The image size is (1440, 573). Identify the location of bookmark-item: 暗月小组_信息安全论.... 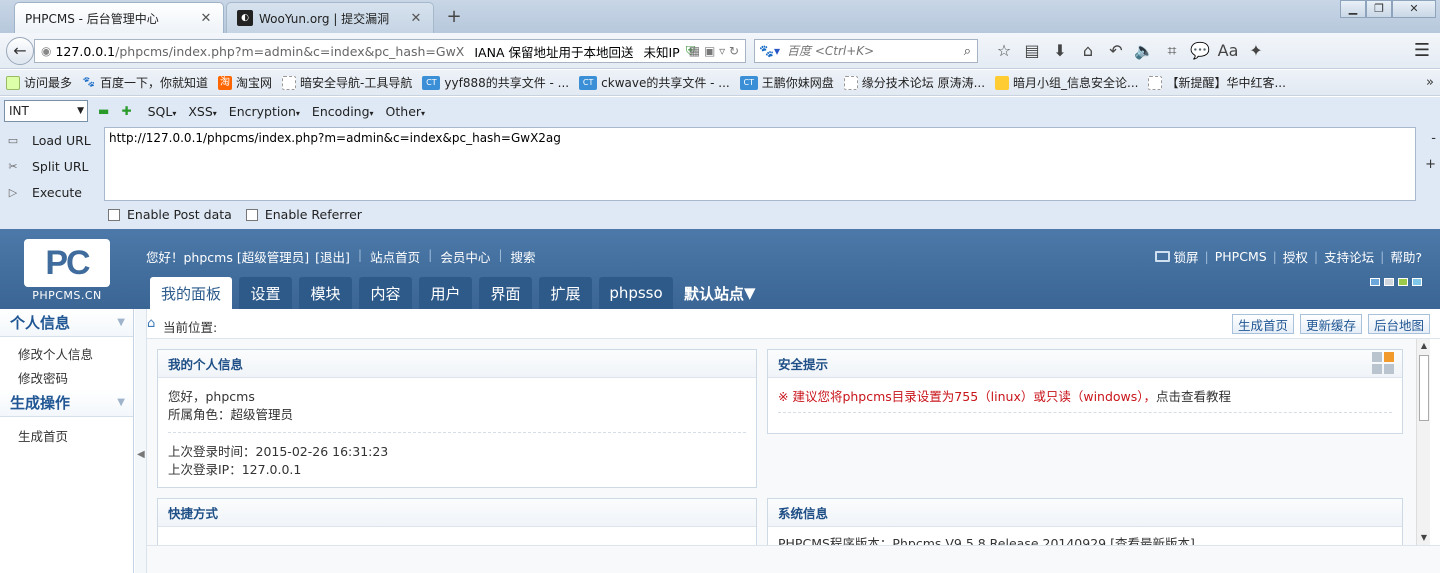
(1066, 82).